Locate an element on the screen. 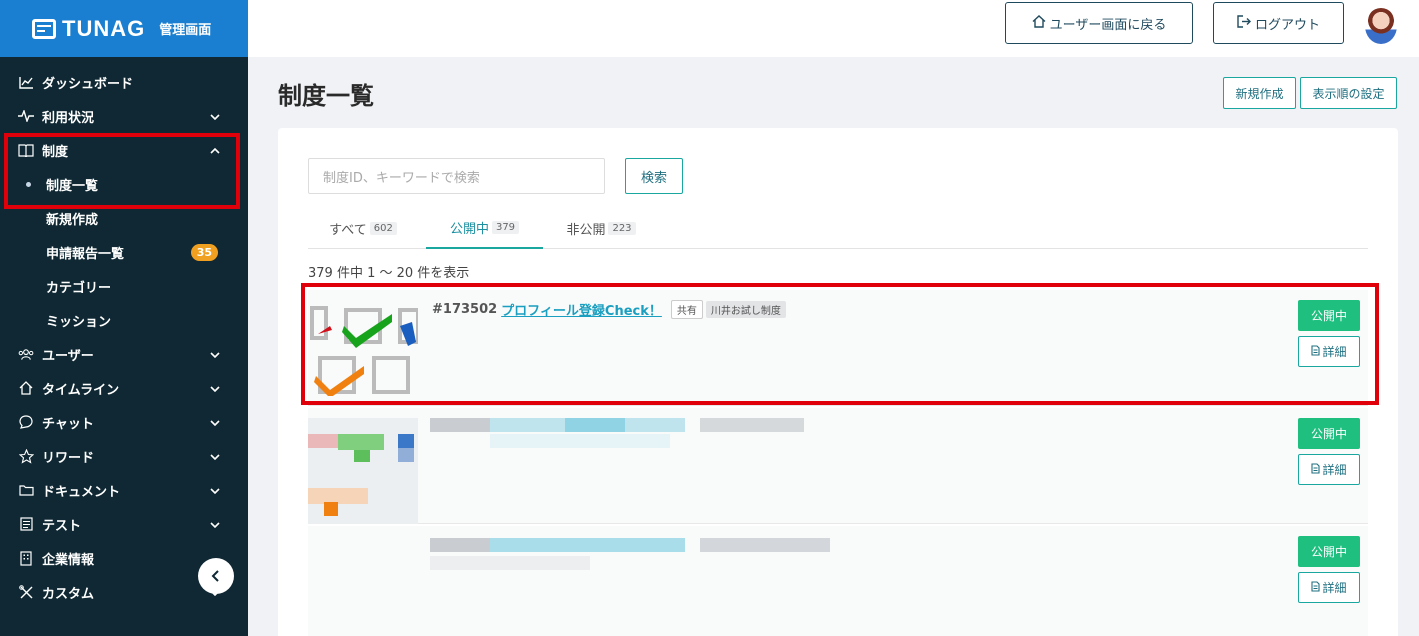 The width and height of the screenshot is (1419, 636). sidebar-subitem-label: 新規作成 is located at coordinates (72, 220).